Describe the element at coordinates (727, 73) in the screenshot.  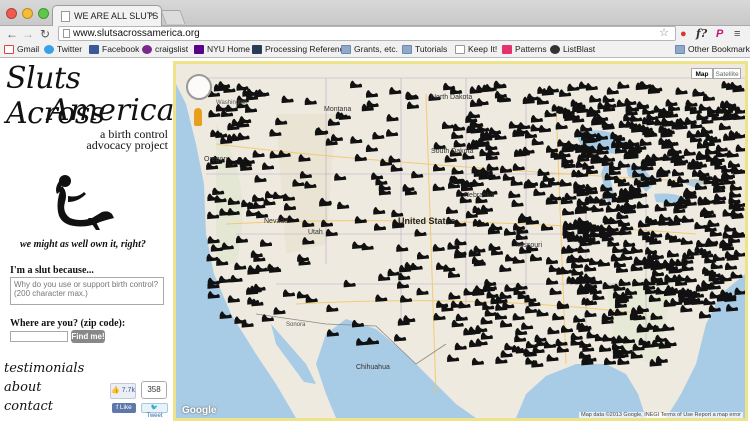
I see `map-type-satellite-button: Satellite` at that location.